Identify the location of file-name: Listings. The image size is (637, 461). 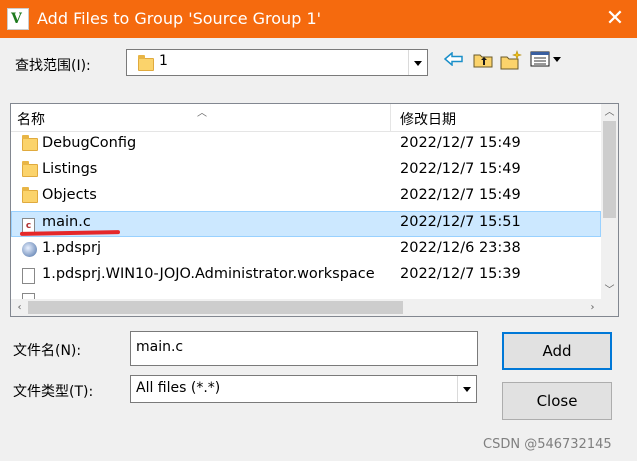
(70, 169).